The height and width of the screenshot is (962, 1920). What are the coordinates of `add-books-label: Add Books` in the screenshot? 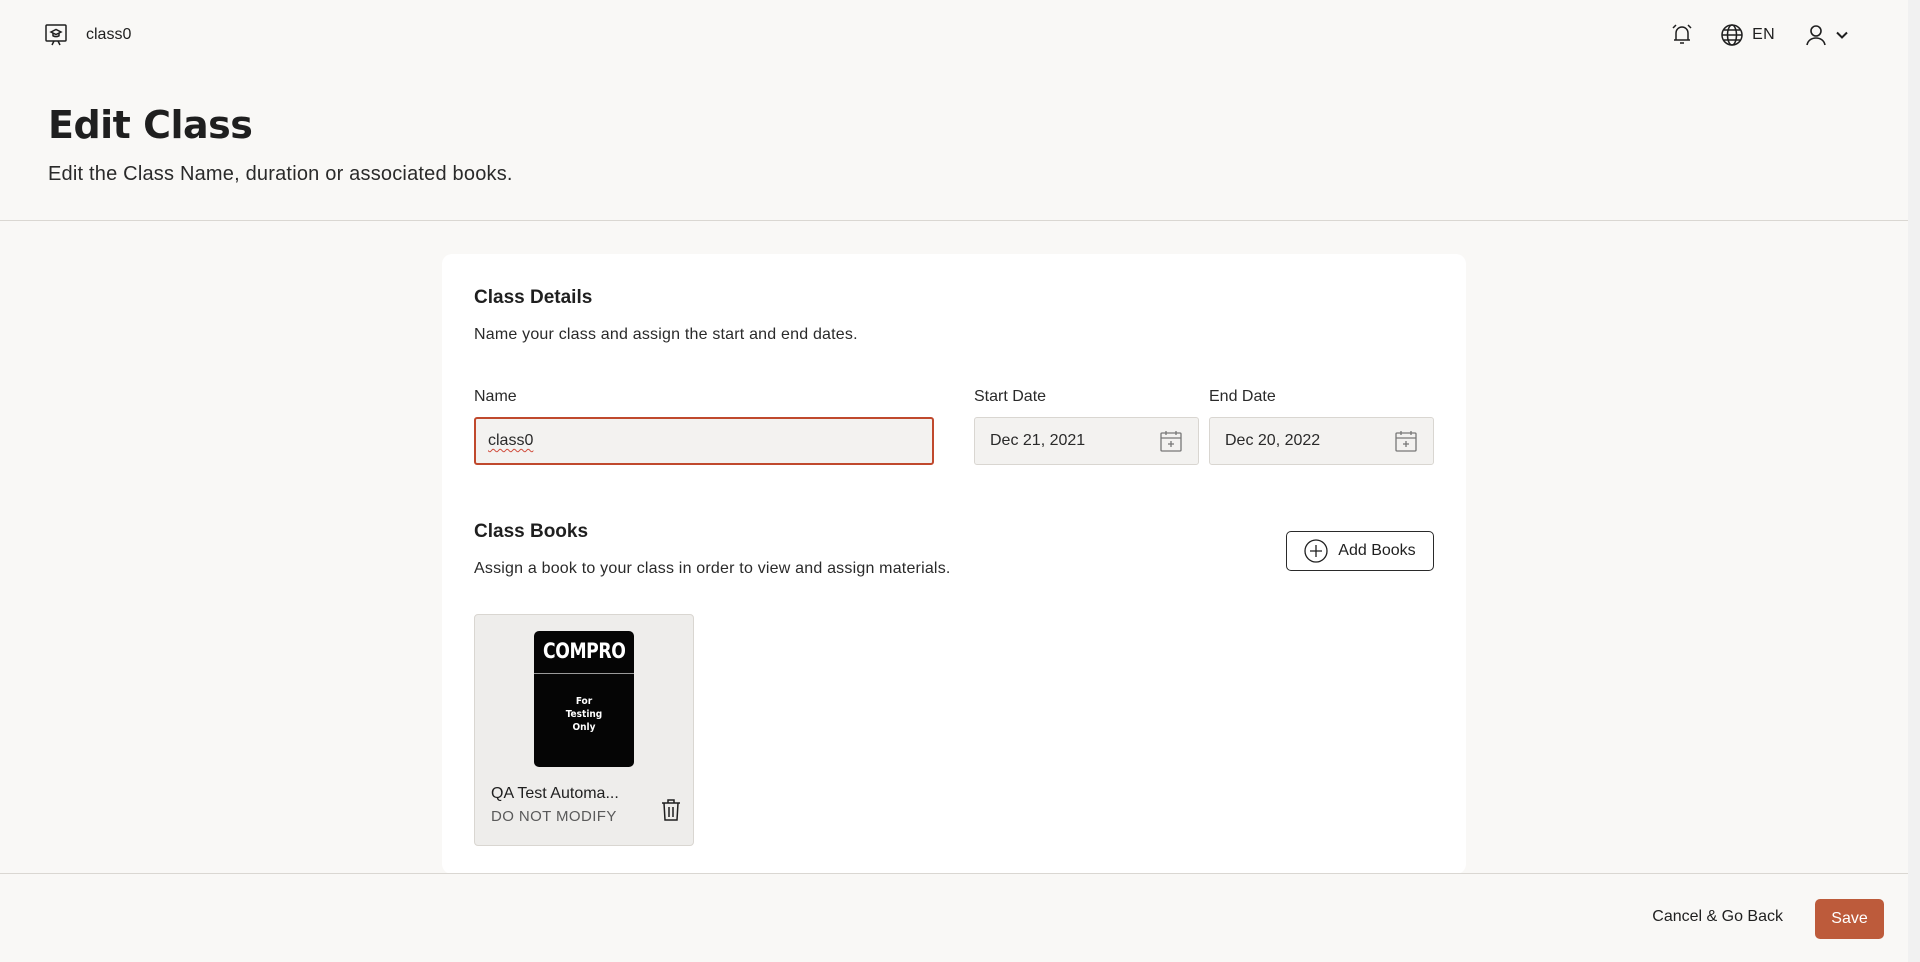 It's located at (1377, 550).